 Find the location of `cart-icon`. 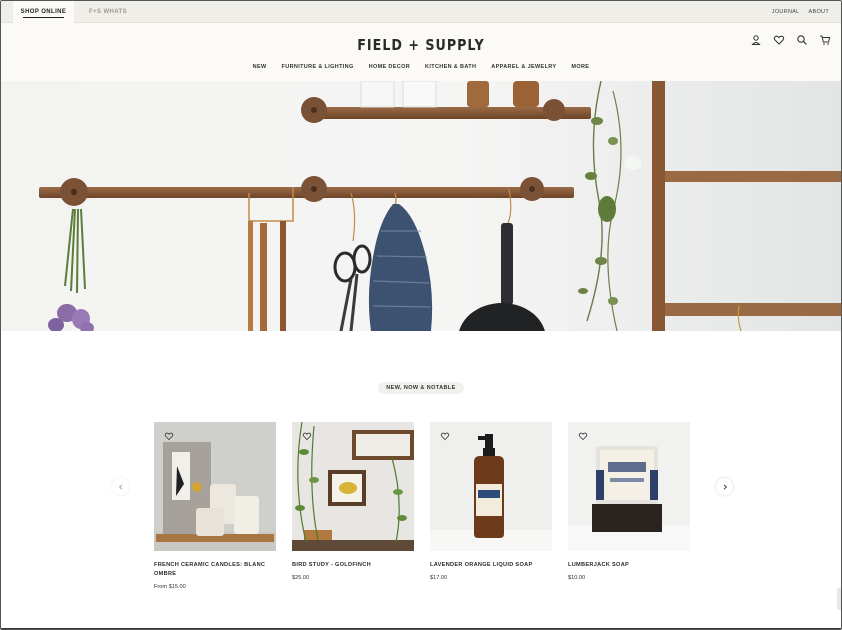

cart-icon is located at coordinates (825, 40).